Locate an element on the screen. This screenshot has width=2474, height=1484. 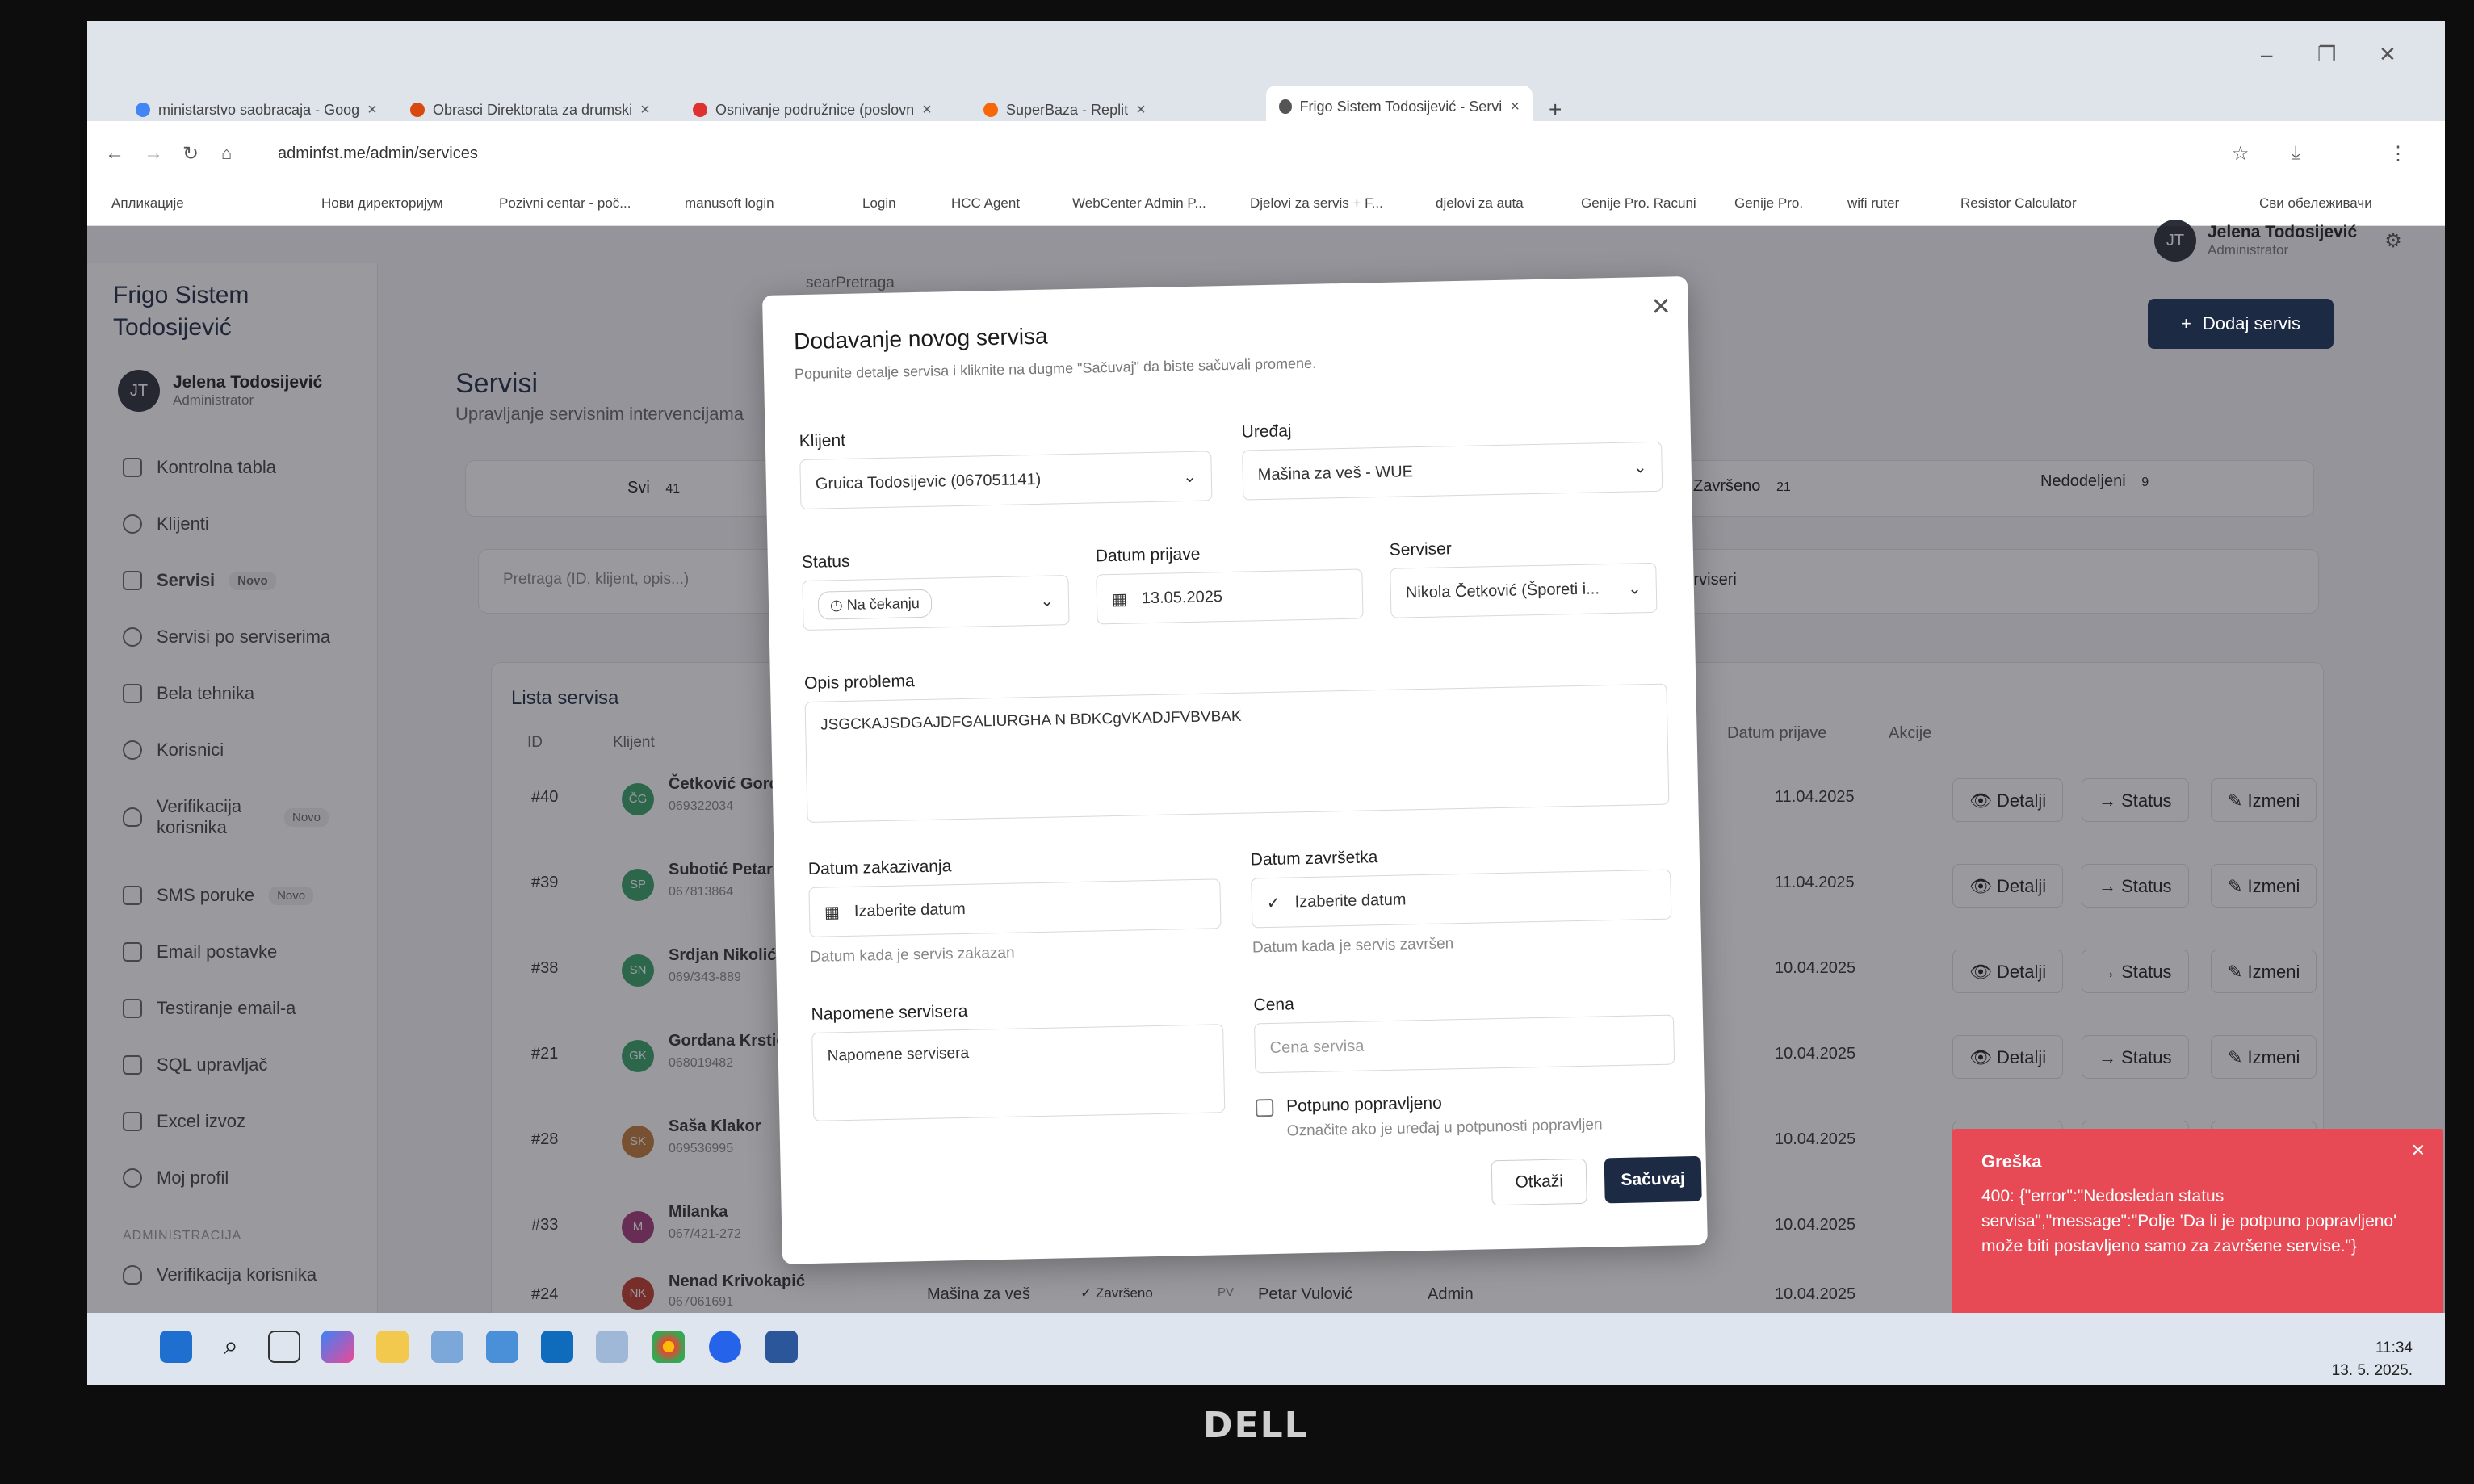
search-icon: ⌕ is located at coordinates (231, 1347).